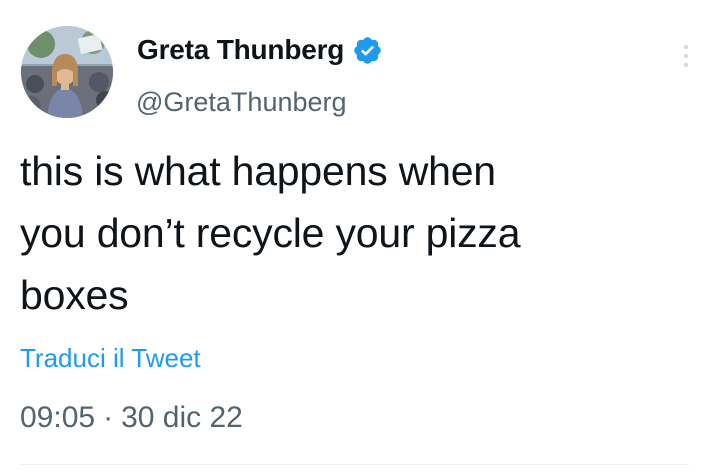  Describe the element at coordinates (354, 464) in the screenshot. I see `divider` at that location.